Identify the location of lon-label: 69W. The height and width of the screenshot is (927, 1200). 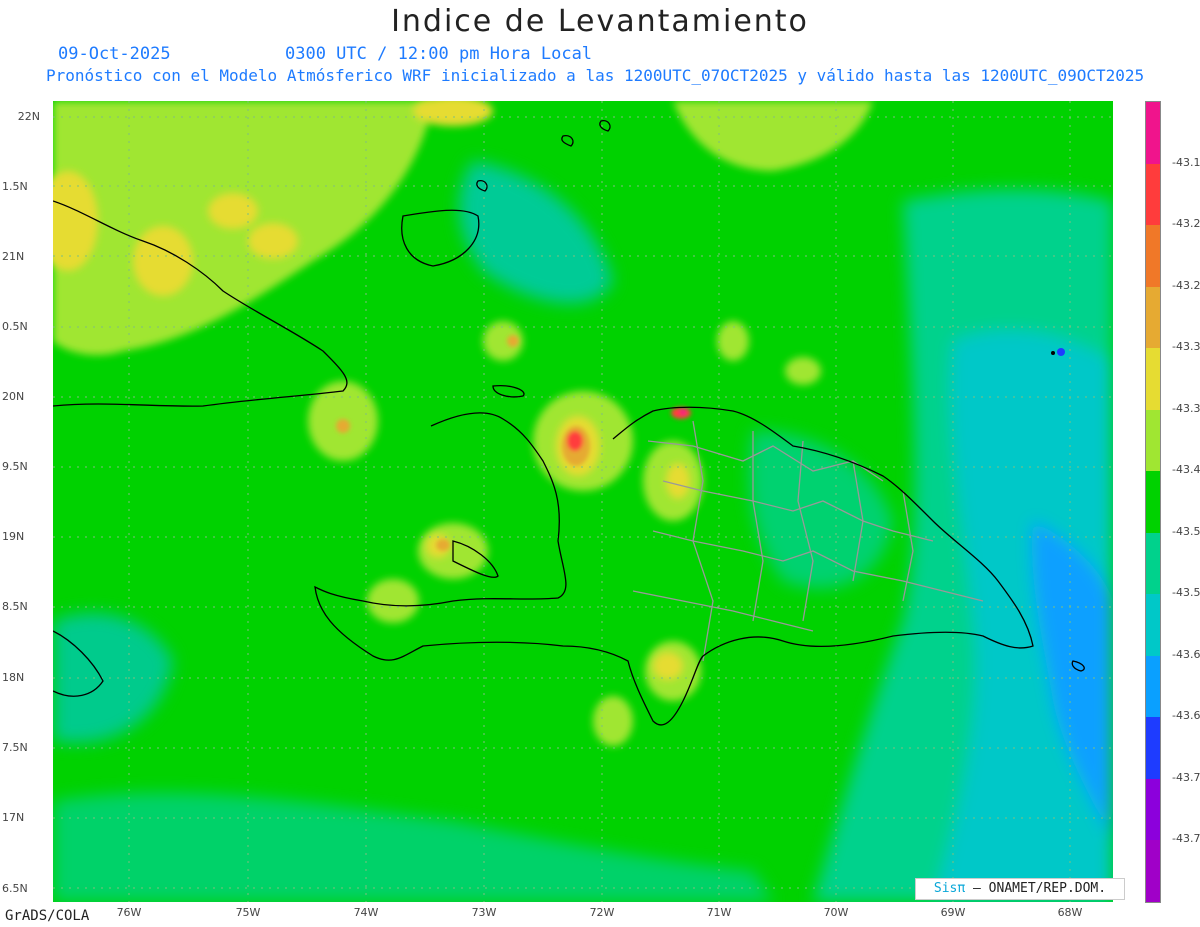
(953, 912).